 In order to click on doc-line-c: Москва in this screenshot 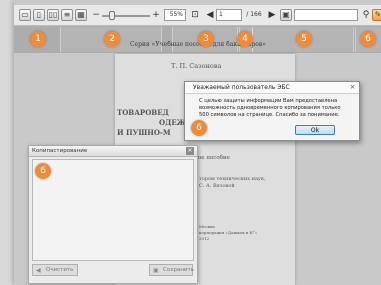, I will do `click(207, 226)`.